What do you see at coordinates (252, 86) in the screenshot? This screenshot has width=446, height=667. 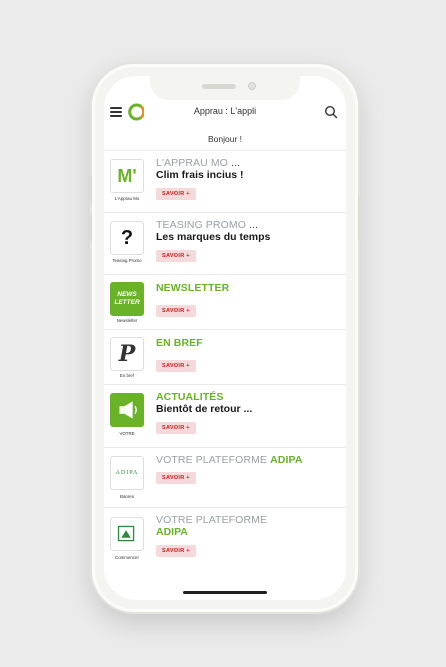 I see `camera` at bounding box center [252, 86].